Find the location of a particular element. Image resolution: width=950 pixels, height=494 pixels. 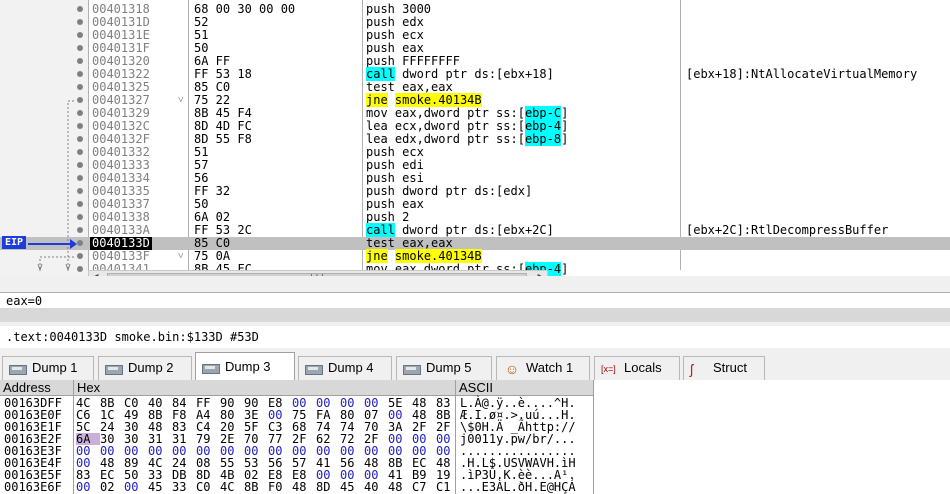

jump-arrows is located at coordinates (55, 186).